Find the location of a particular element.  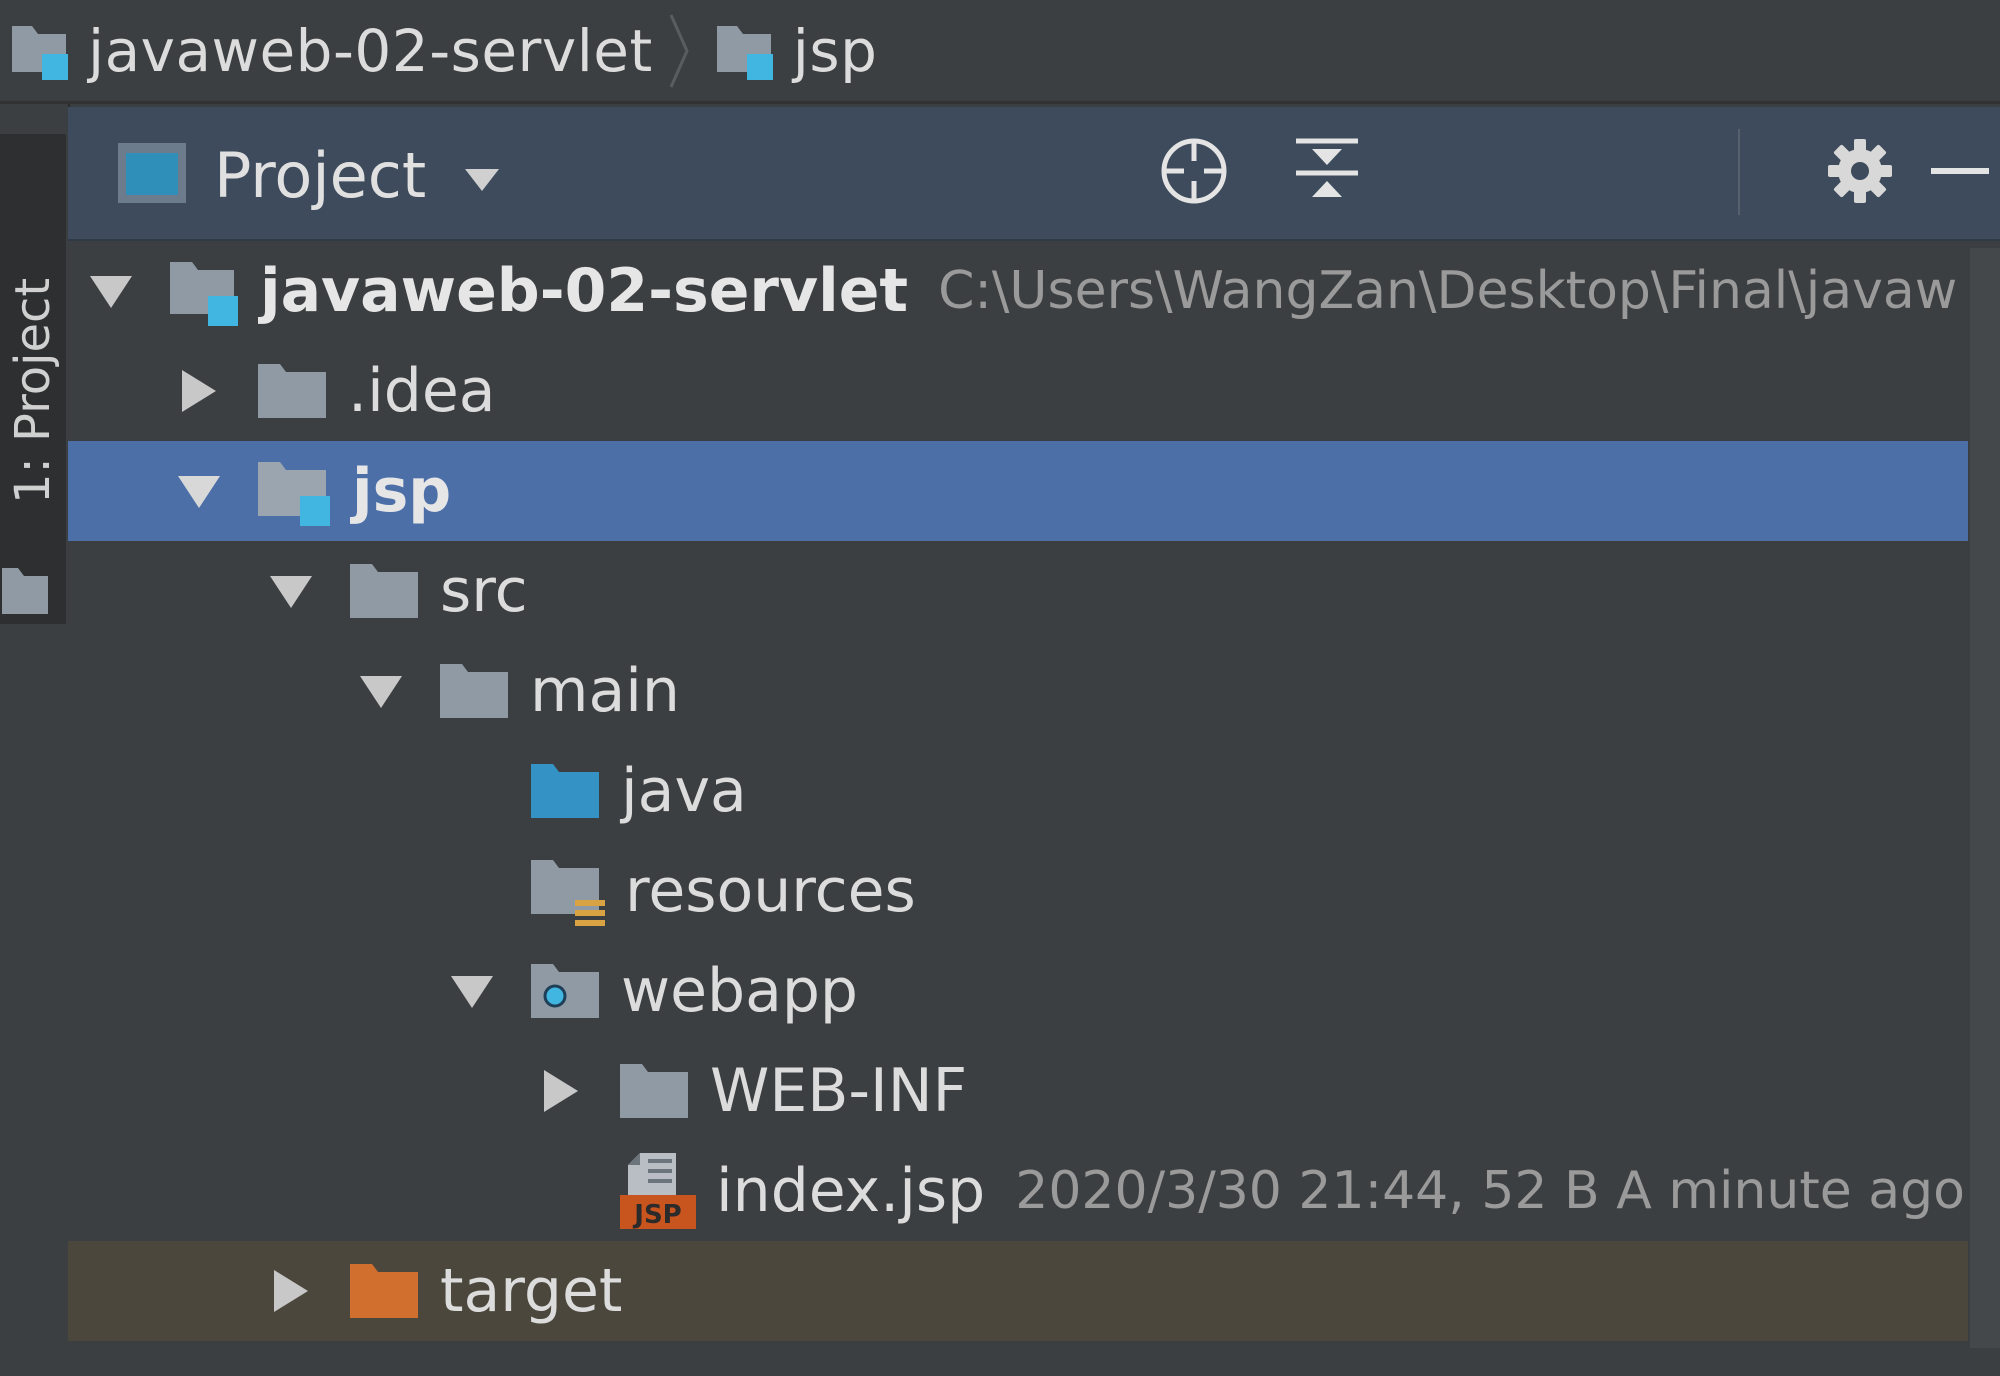

tree-row-label: java is located at coordinates (684, 791).